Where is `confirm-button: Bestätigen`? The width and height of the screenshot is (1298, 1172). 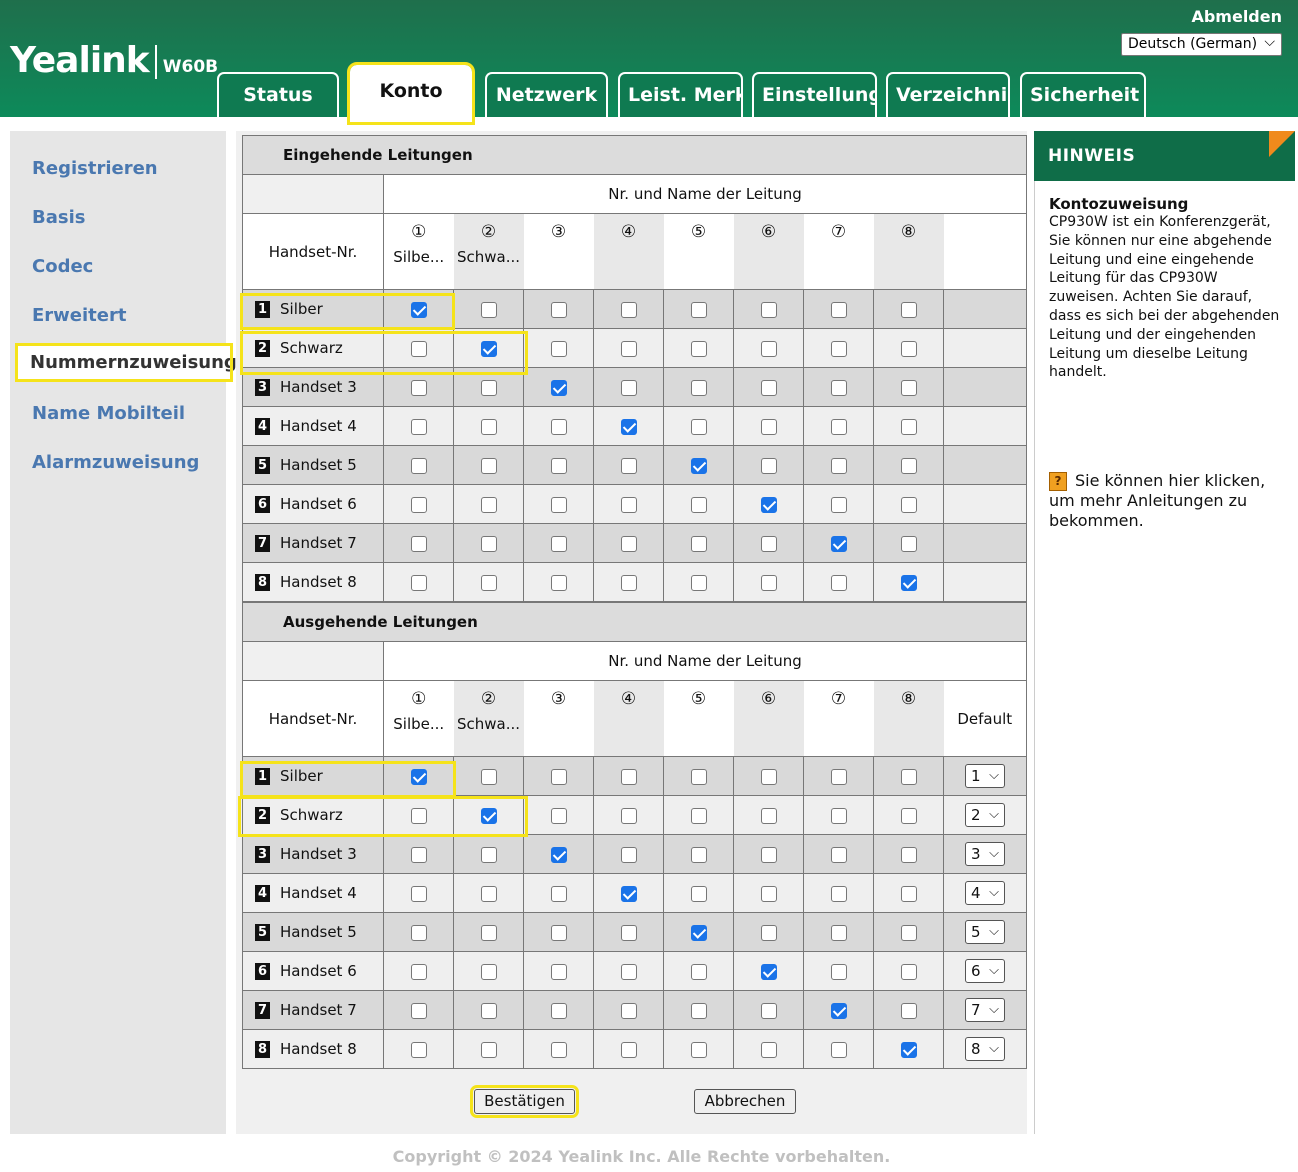 confirm-button: Bestätigen is located at coordinates (524, 1101).